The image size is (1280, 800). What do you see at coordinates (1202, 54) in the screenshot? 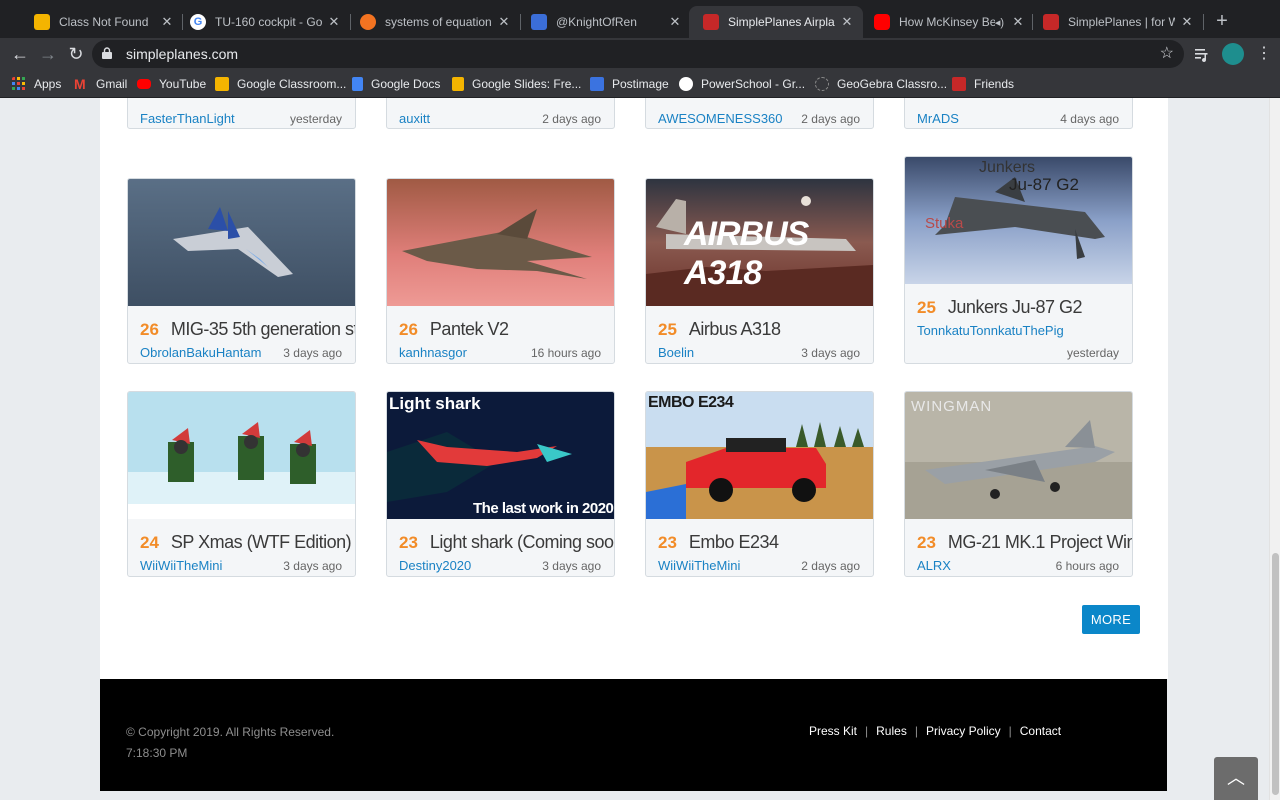
I see `media-queue-icon` at bounding box center [1202, 54].